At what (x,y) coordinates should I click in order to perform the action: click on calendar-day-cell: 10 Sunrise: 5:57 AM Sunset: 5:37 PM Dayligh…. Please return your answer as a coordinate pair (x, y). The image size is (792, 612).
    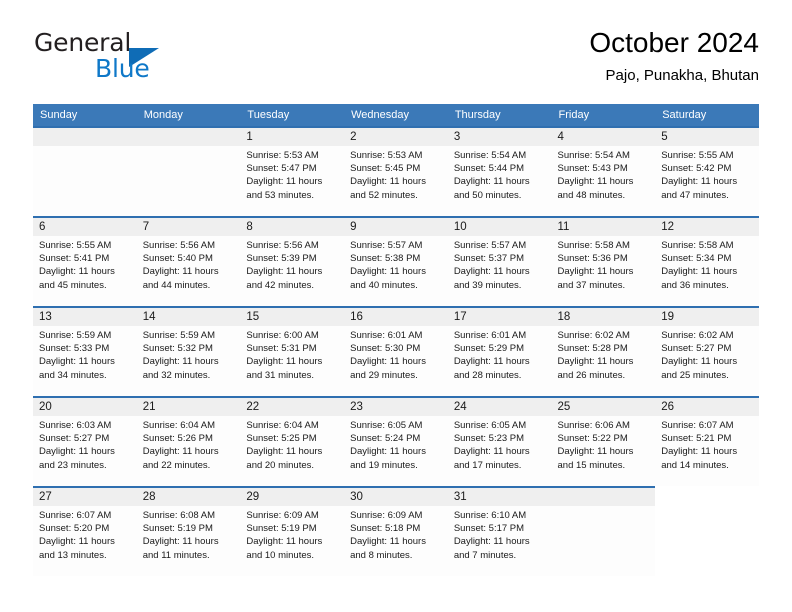
    Looking at the image, I should click on (499, 261).